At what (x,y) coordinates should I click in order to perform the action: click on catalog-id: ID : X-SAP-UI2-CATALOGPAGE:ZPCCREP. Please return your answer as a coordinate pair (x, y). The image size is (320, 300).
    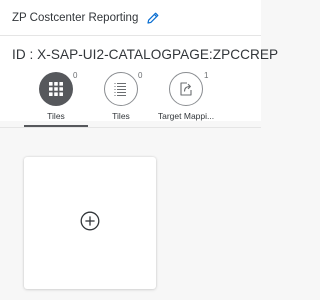
    Looking at the image, I should click on (145, 54).